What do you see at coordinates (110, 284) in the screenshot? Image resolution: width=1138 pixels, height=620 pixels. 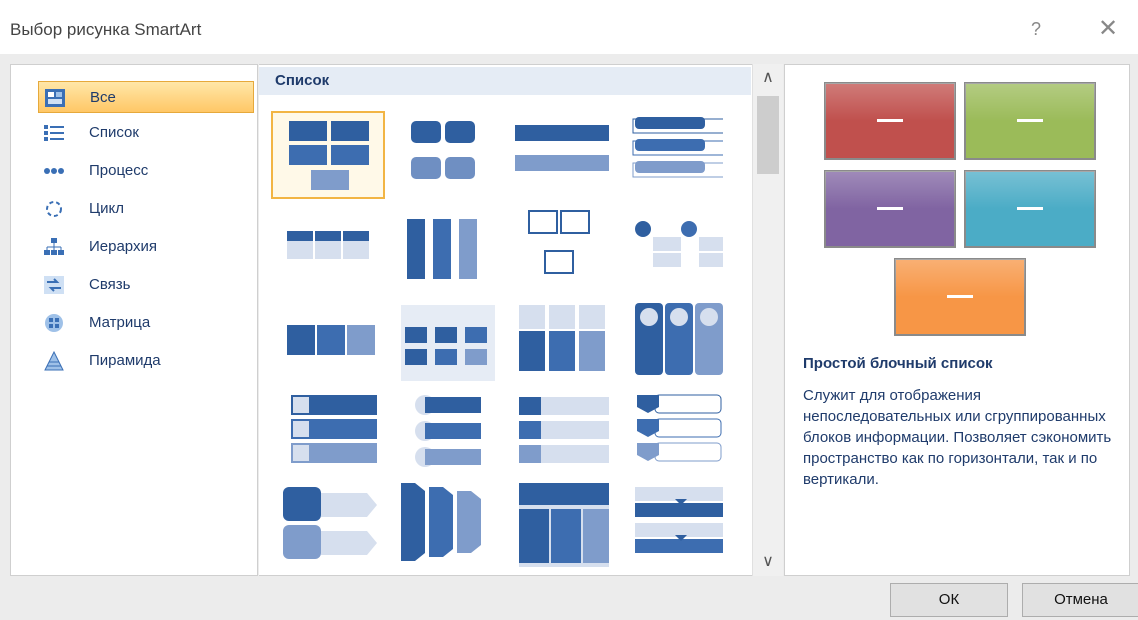 I see `category-label: Связь` at bounding box center [110, 284].